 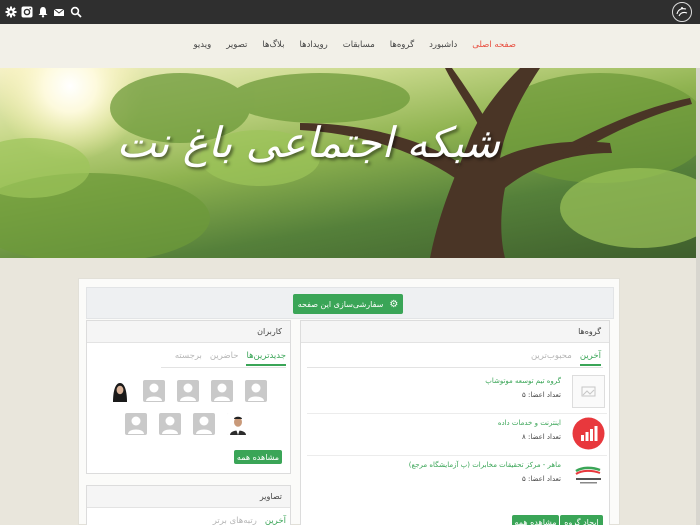 What do you see at coordinates (443, 45) in the screenshot?
I see `nav-item-dashboard: داشبورد` at bounding box center [443, 45].